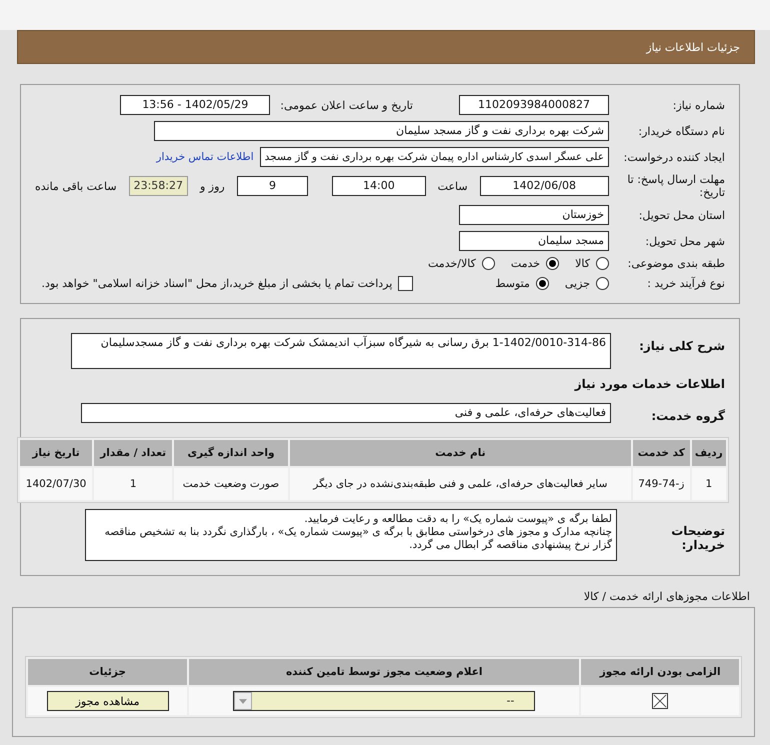 This screenshot has width=770, height=745. I want to click on field-label: گروه خدمت:, so click(687, 416).